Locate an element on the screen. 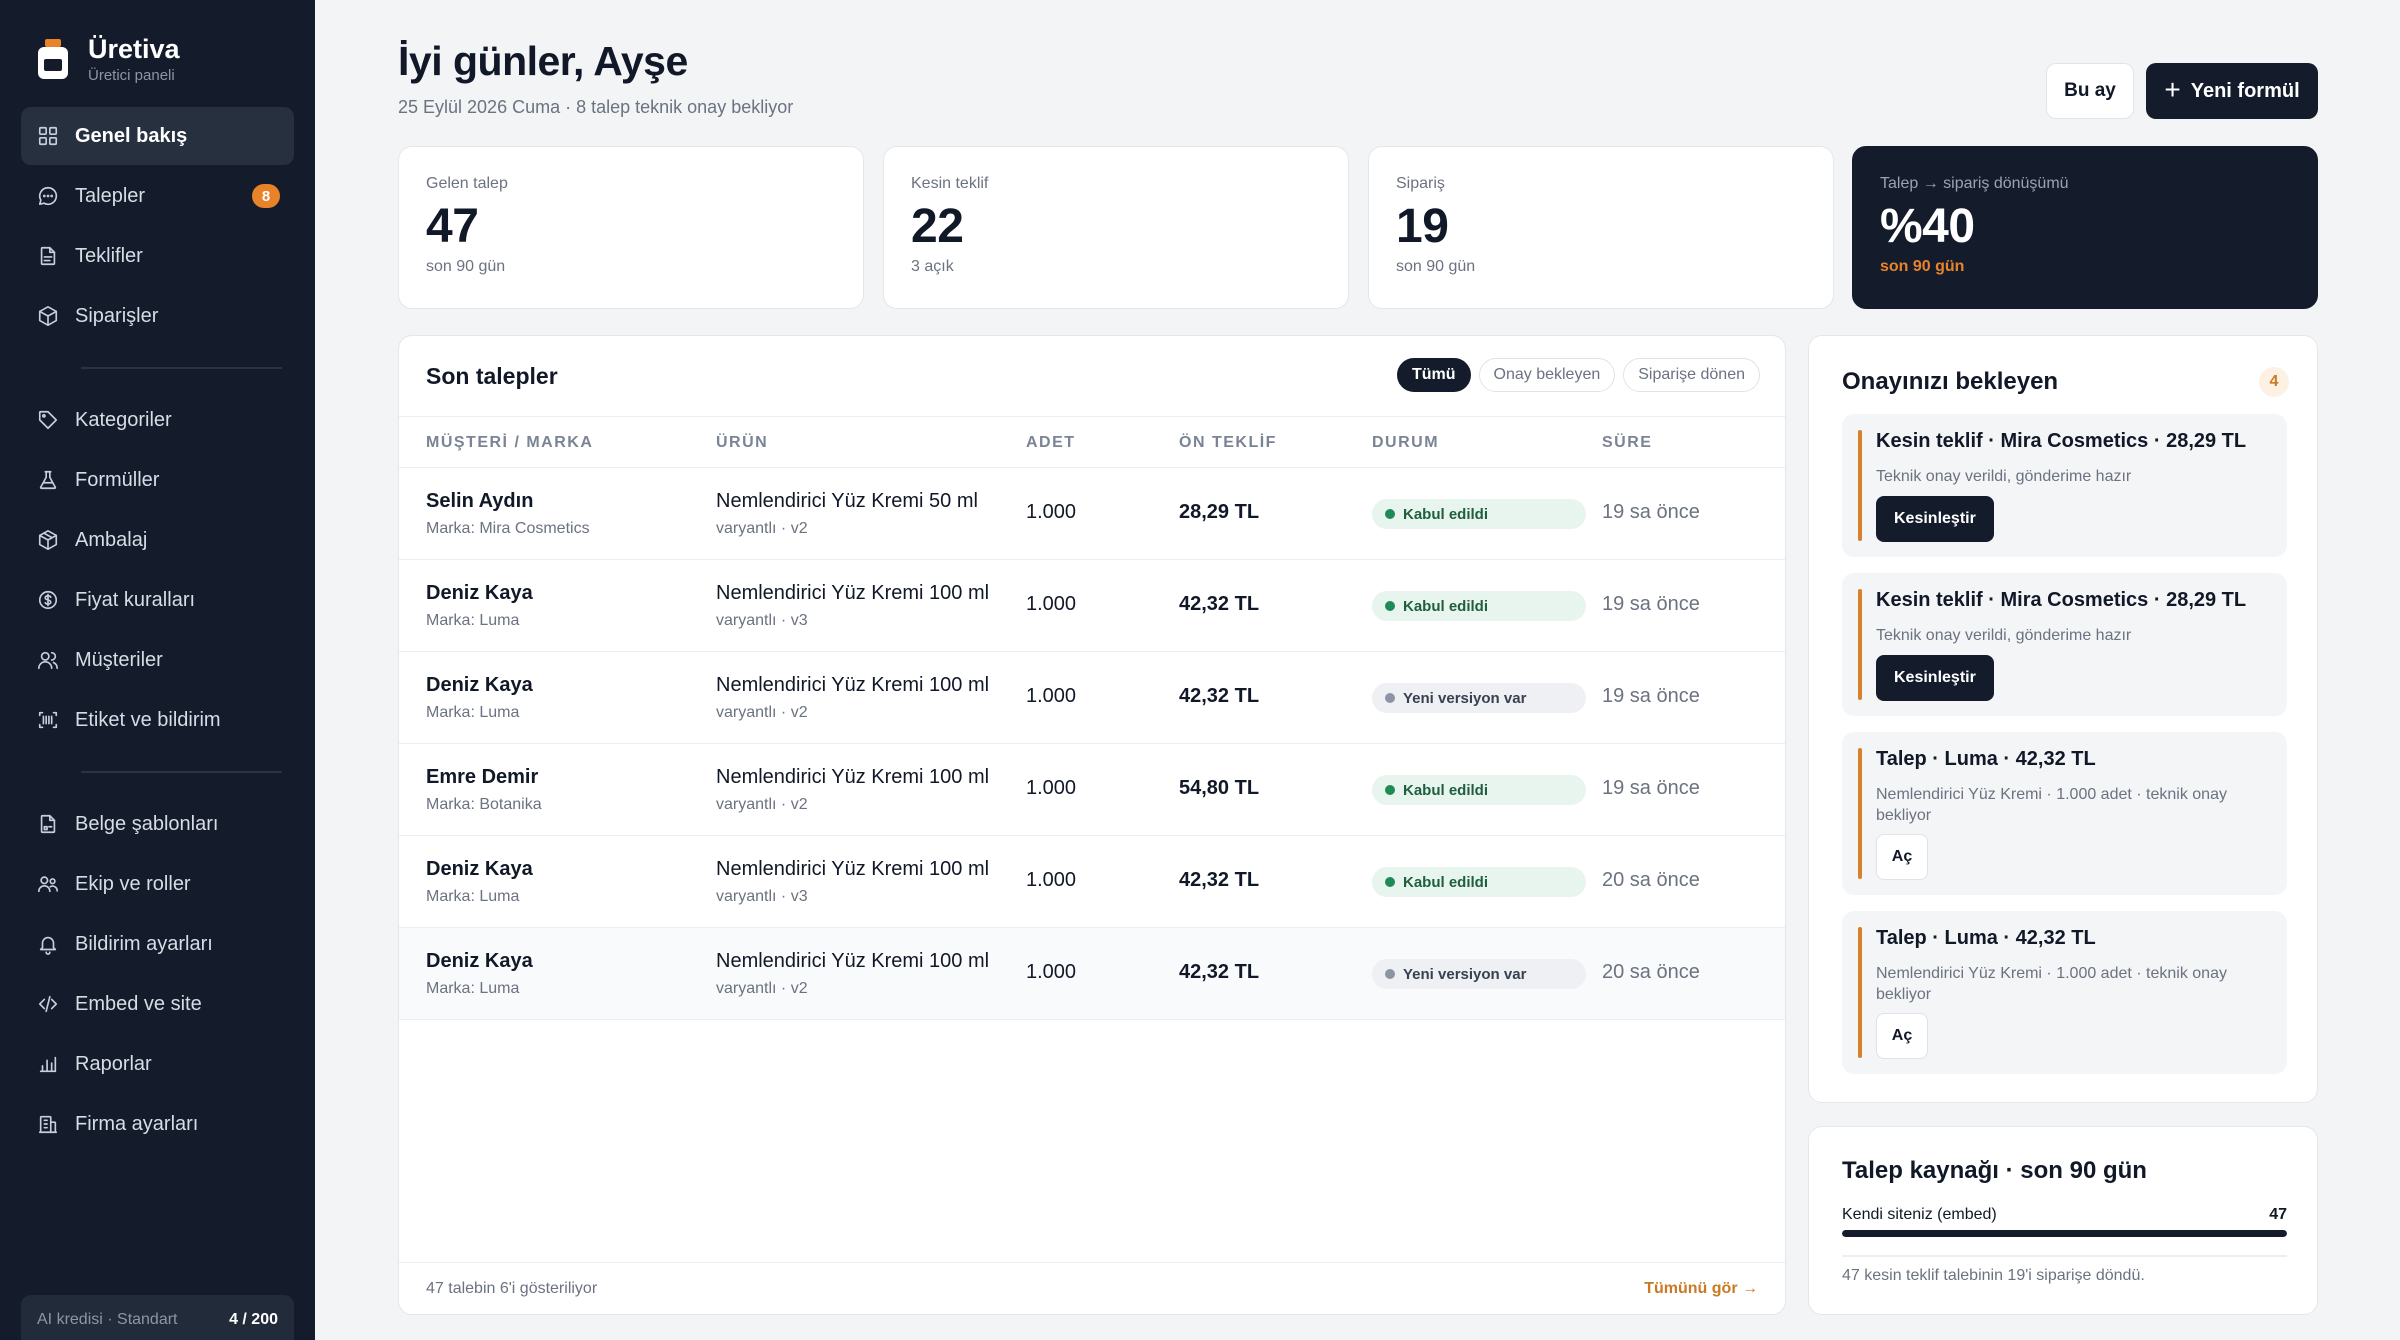 This screenshot has width=2400, height=1340. panel-title: Talep kaynağı · son 90 gün is located at coordinates (1994, 1170).